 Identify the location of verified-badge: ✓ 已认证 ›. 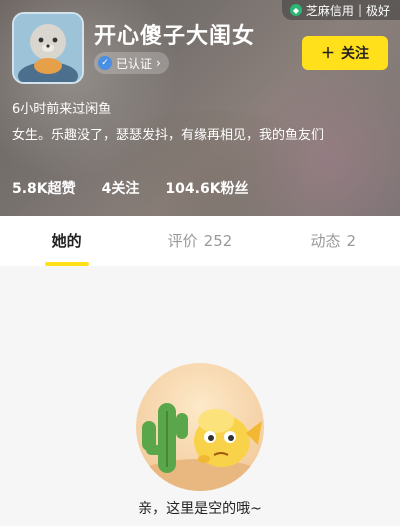
(131, 63).